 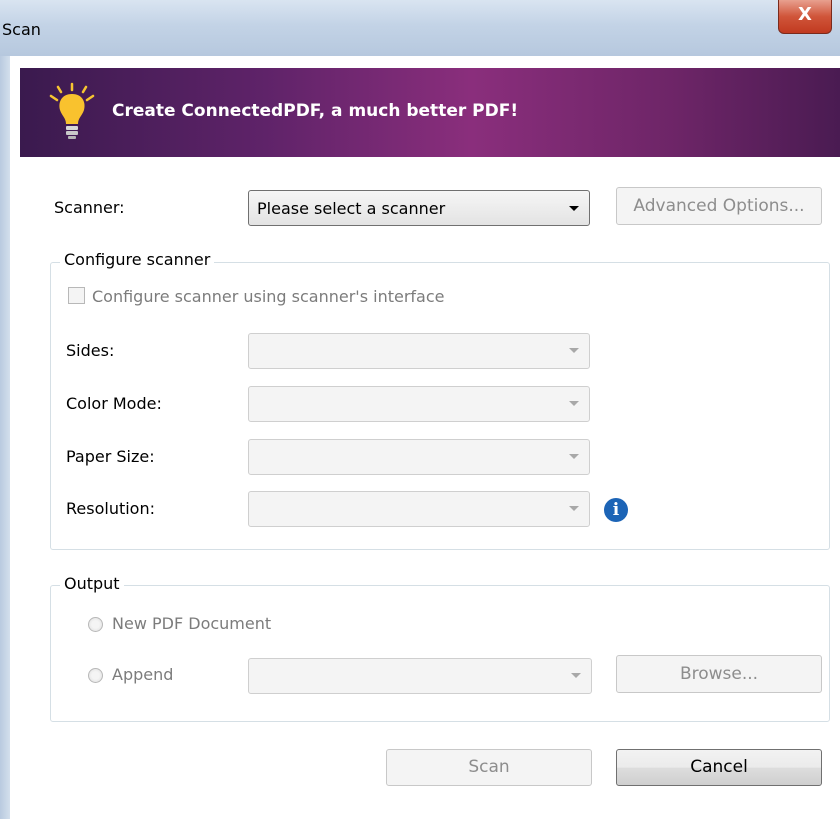 I want to click on banner-text: Create ConnectedPDF, a much better PDF!, so click(x=315, y=111).